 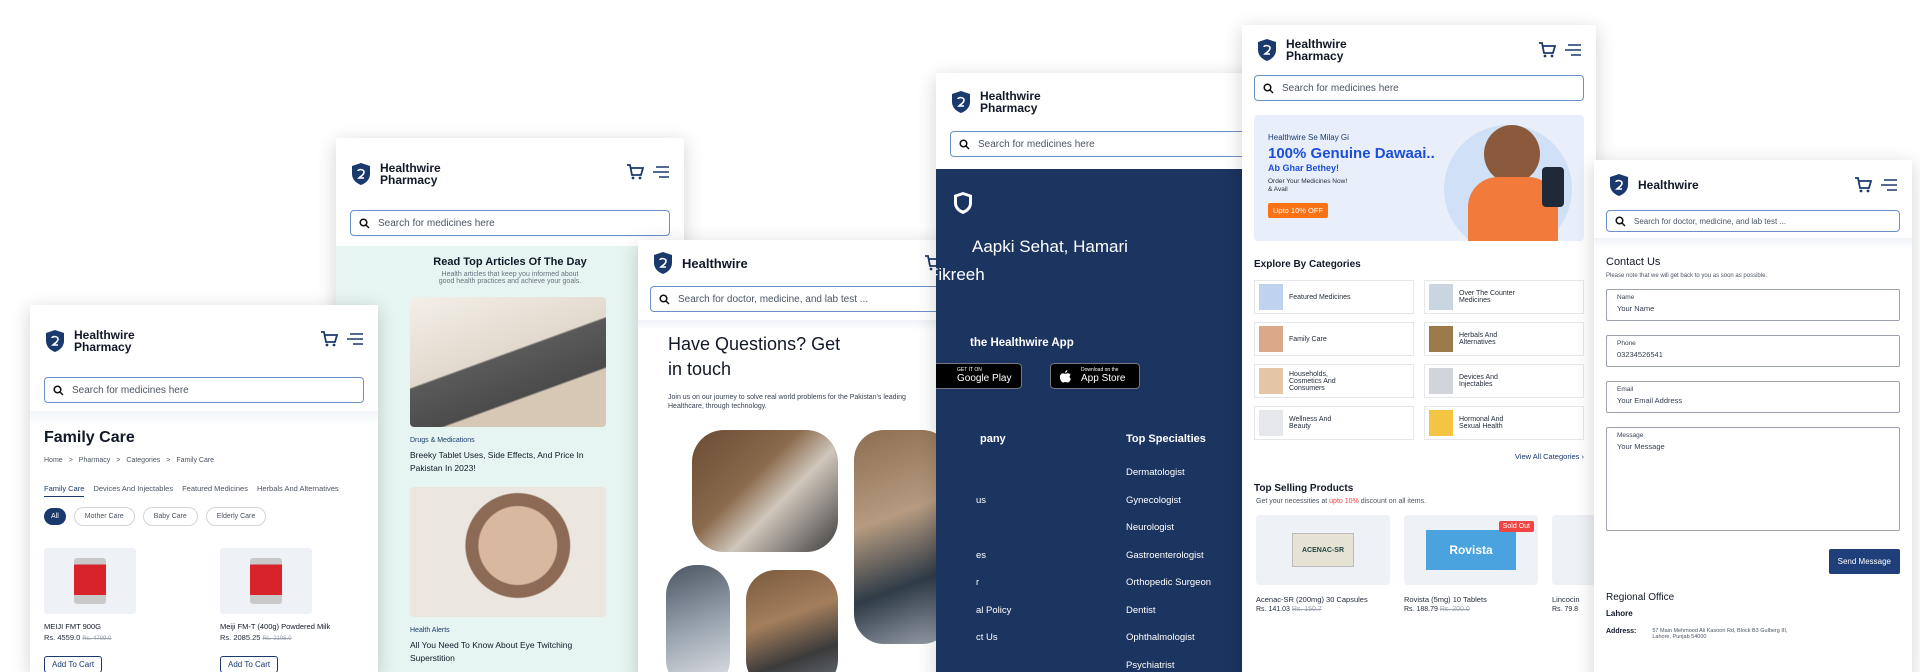 I want to click on category-card: Over The Counter Medicines, so click(x=1504, y=297).